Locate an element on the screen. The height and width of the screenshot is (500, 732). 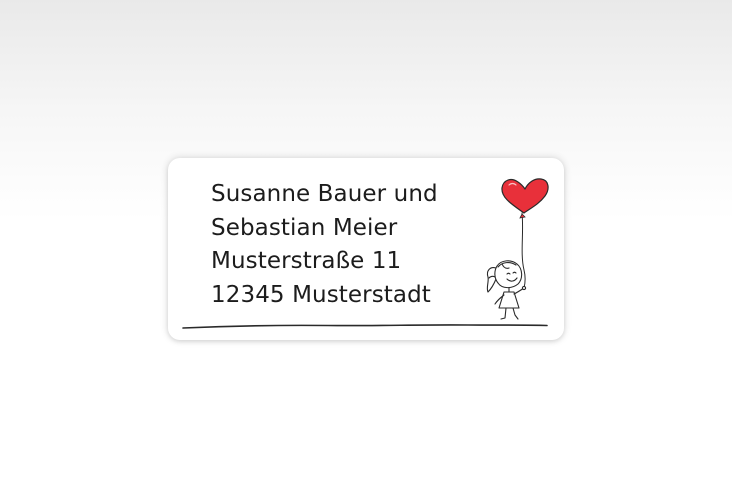
ground-line-icon is located at coordinates (365, 326).